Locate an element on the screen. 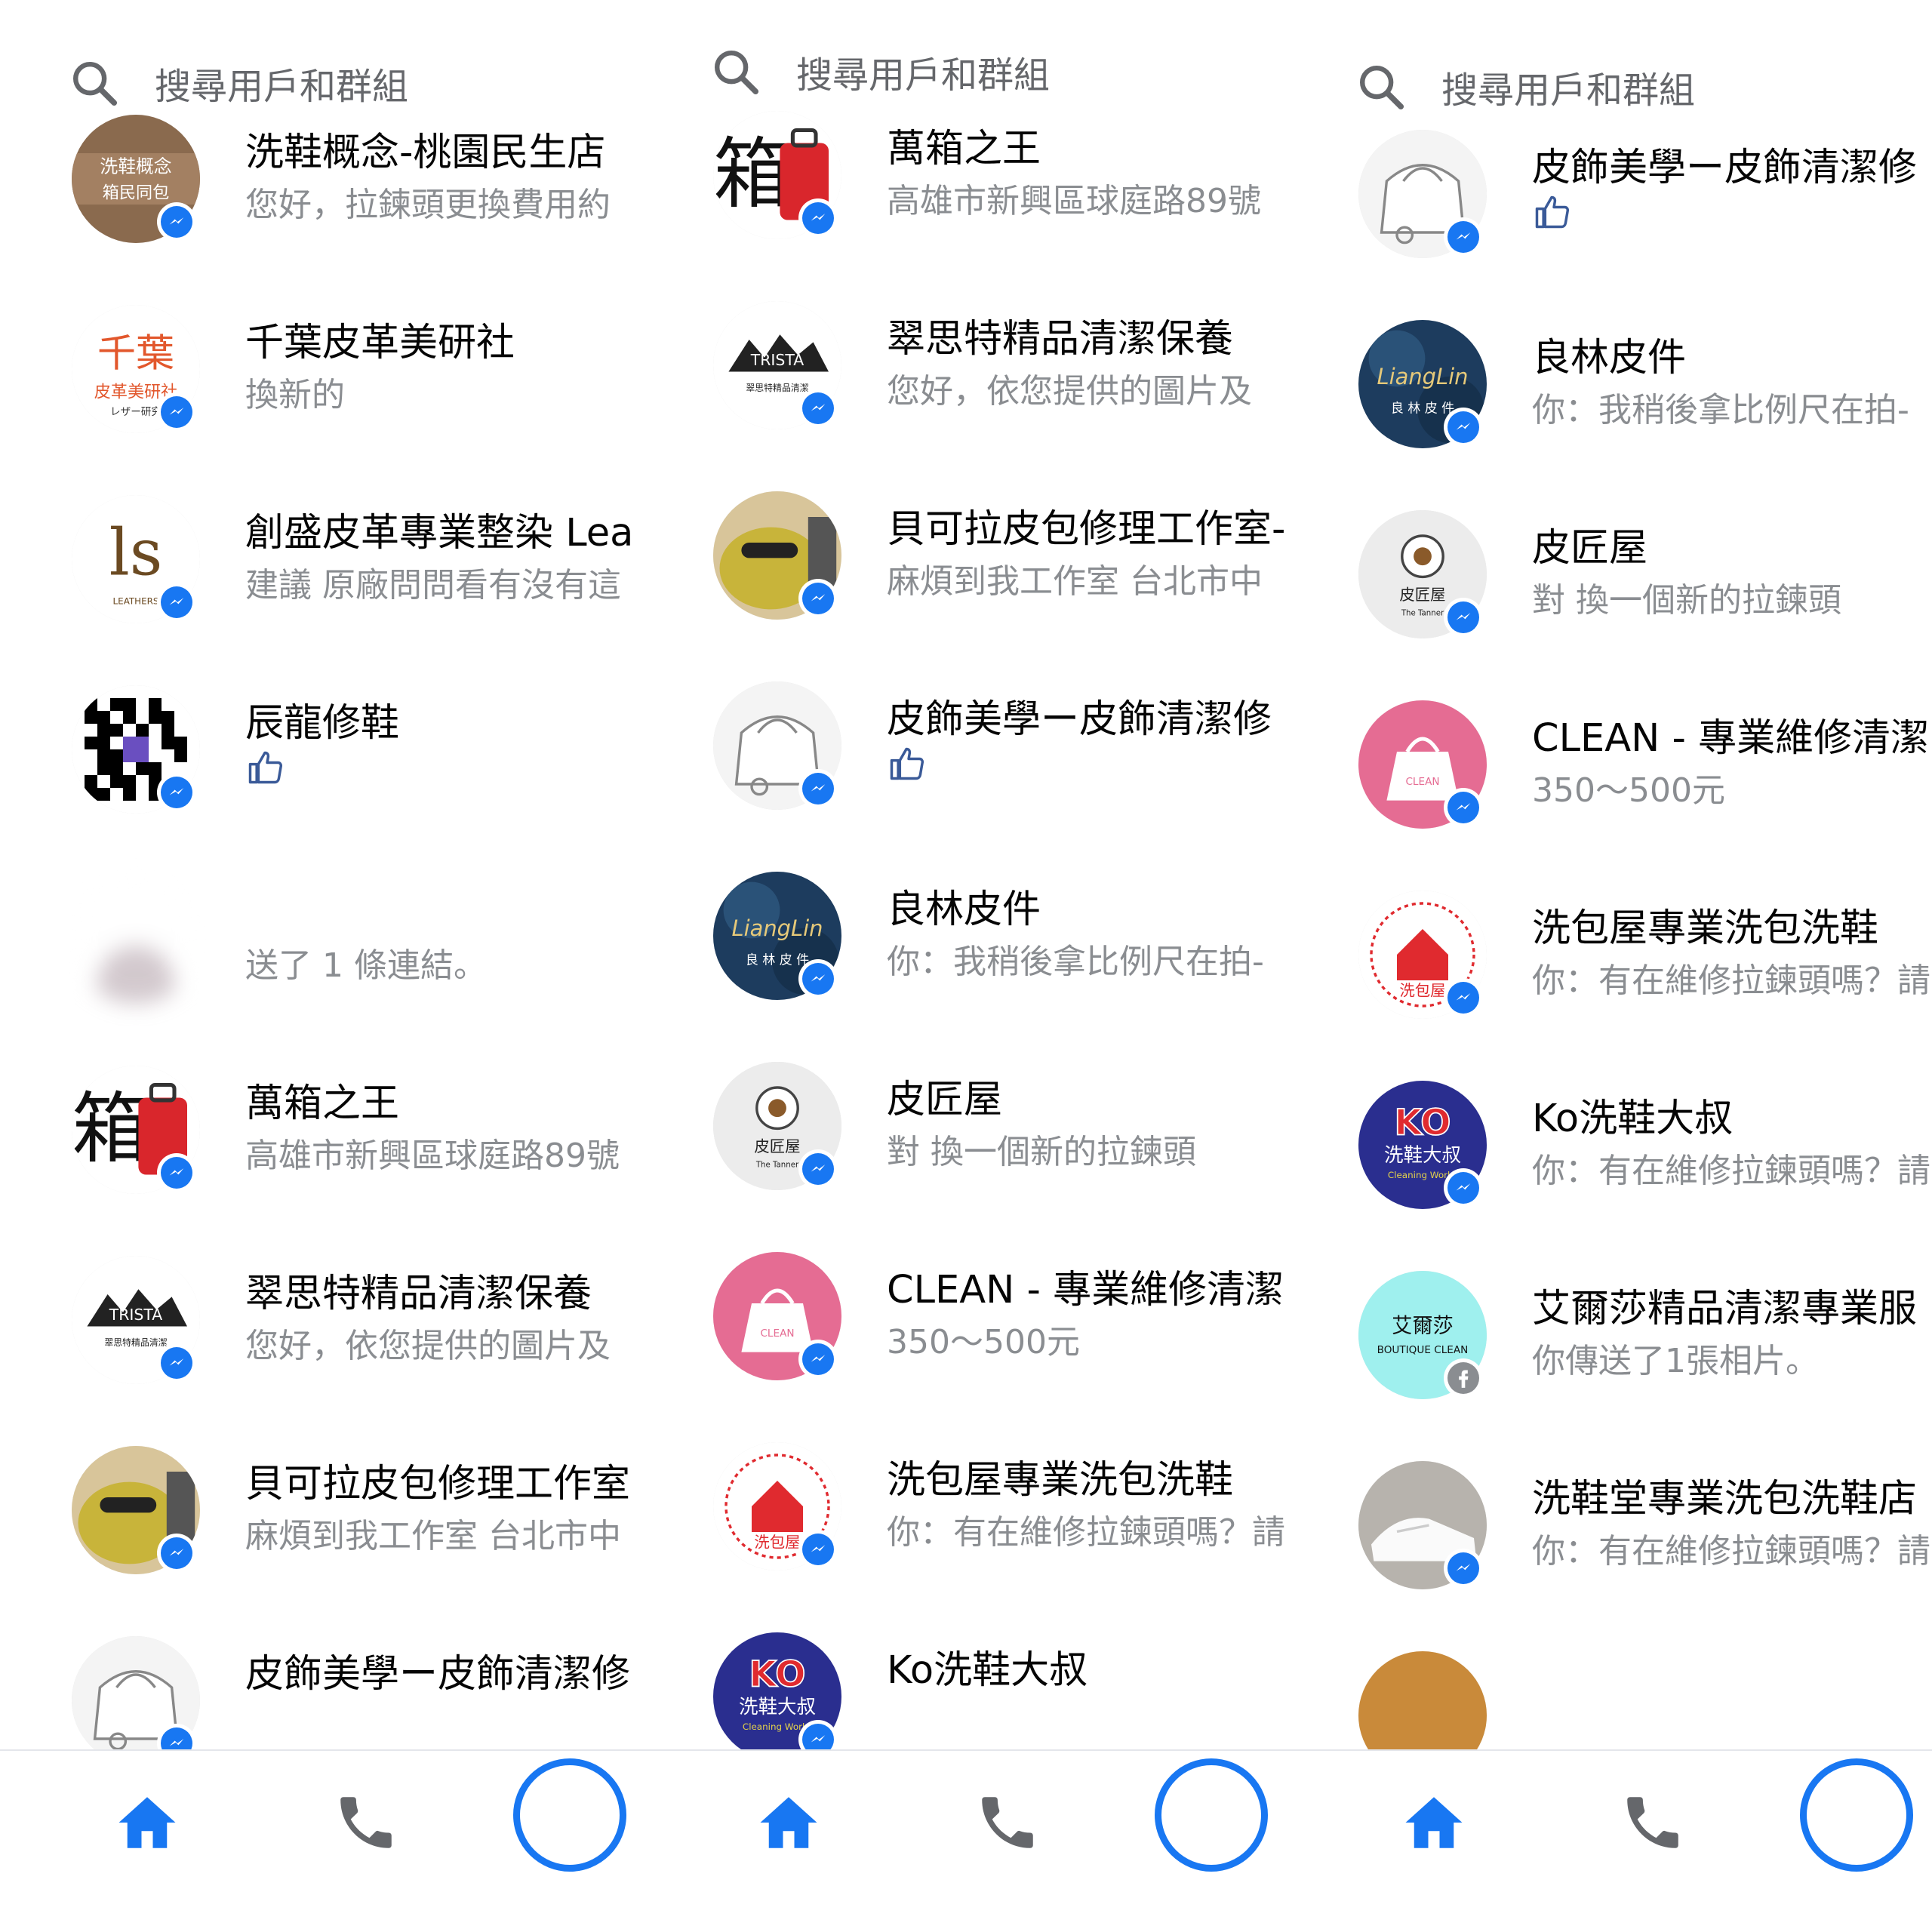 The width and height of the screenshot is (1932, 1932). message-preview: 你傳送了1張相片。 is located at coordinates (1675, 1361).